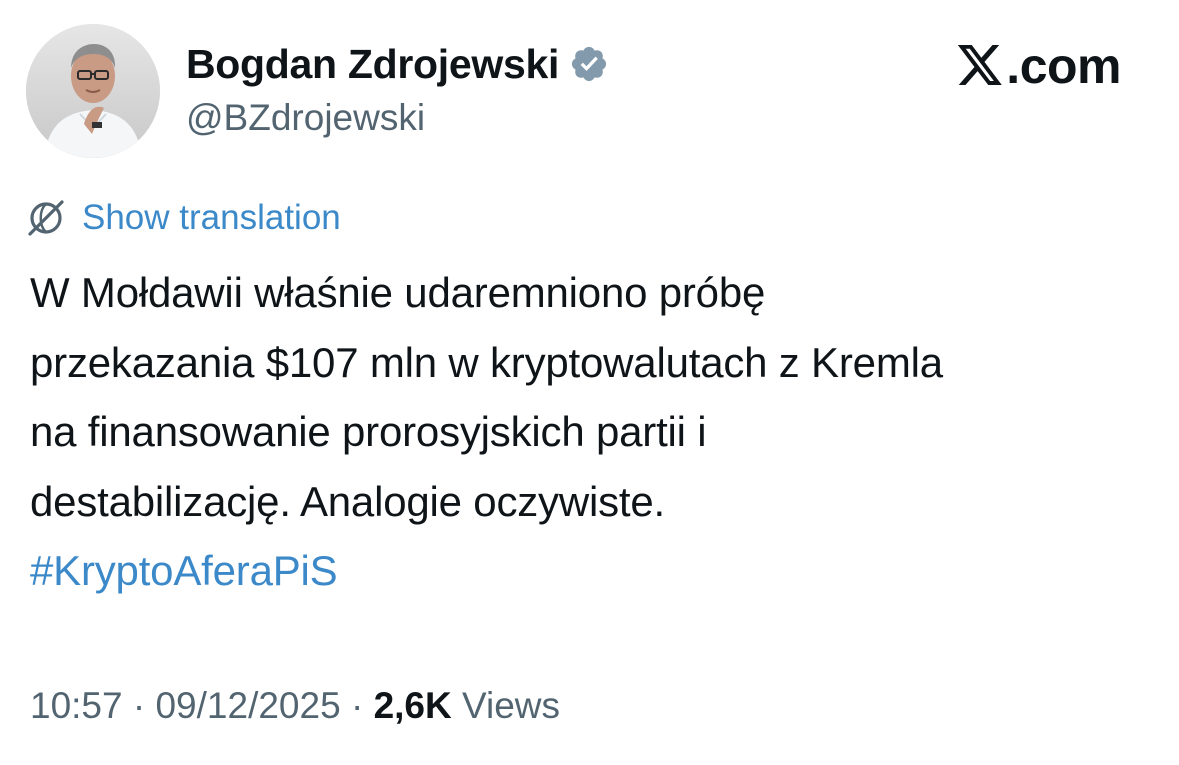  I want to click on hashtag-link: #KryptoAferaPiS, so click(595, 571).